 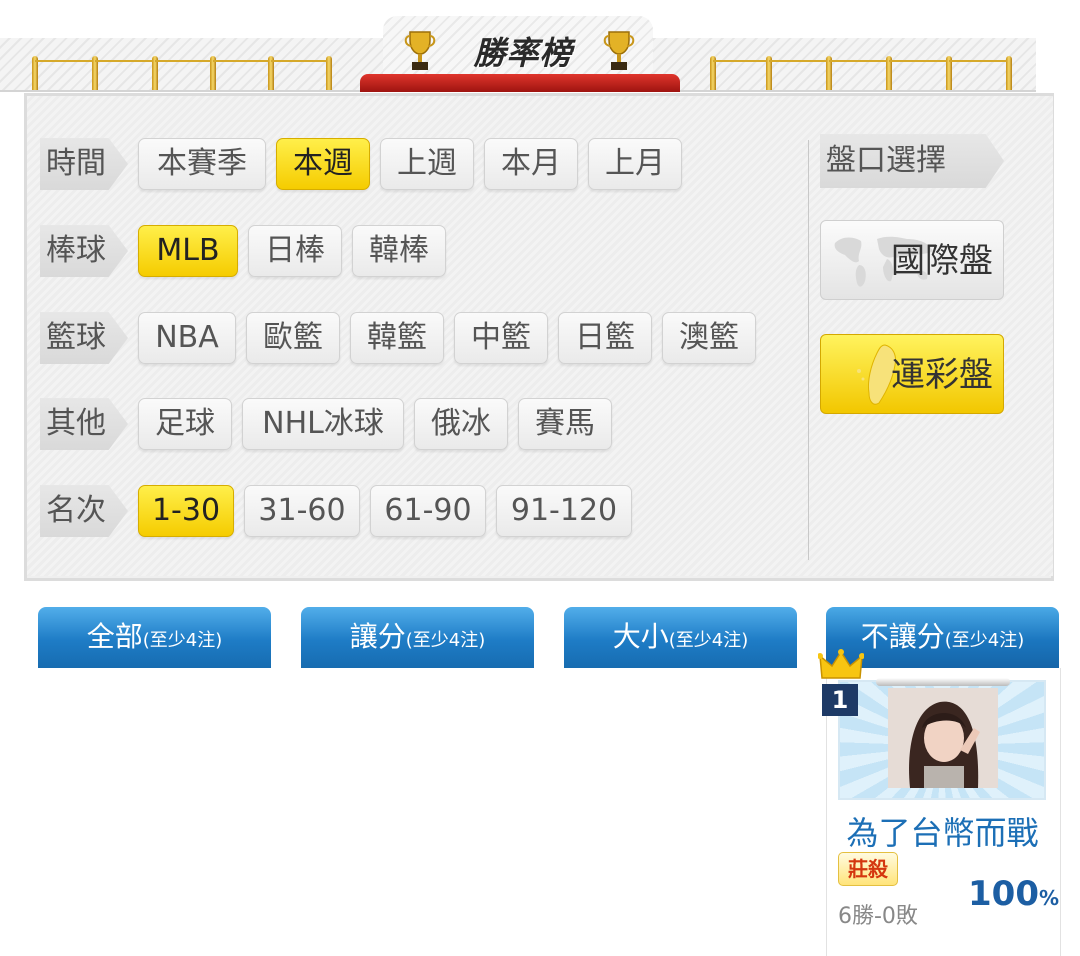 I want to click on crown-icon, so click(x=841, y=664).